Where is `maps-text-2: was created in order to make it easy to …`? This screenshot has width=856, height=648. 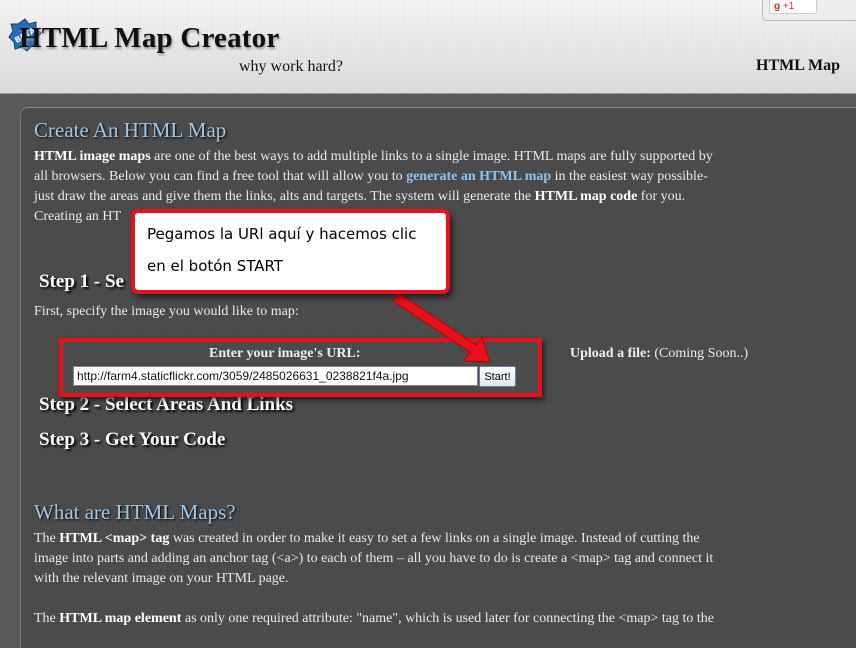 maps-text-2: was created in order to make it easy to … is located at coordinates (434, 538).